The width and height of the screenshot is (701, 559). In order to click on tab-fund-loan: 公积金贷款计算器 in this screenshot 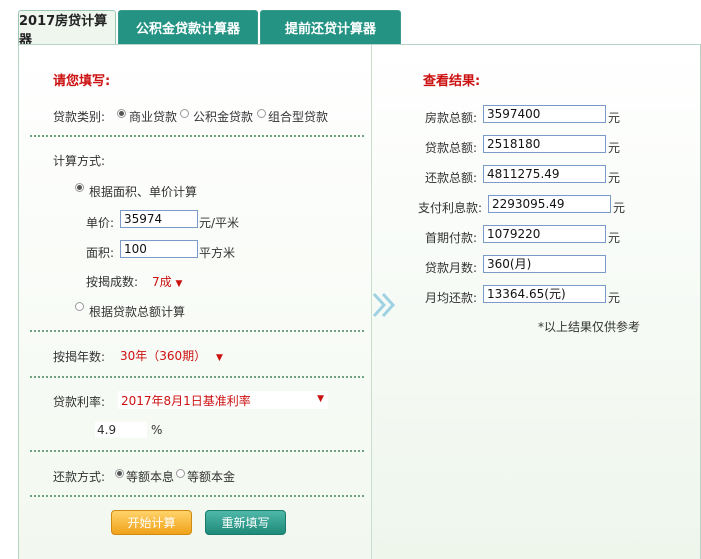, I will do `click(188, 27)`.